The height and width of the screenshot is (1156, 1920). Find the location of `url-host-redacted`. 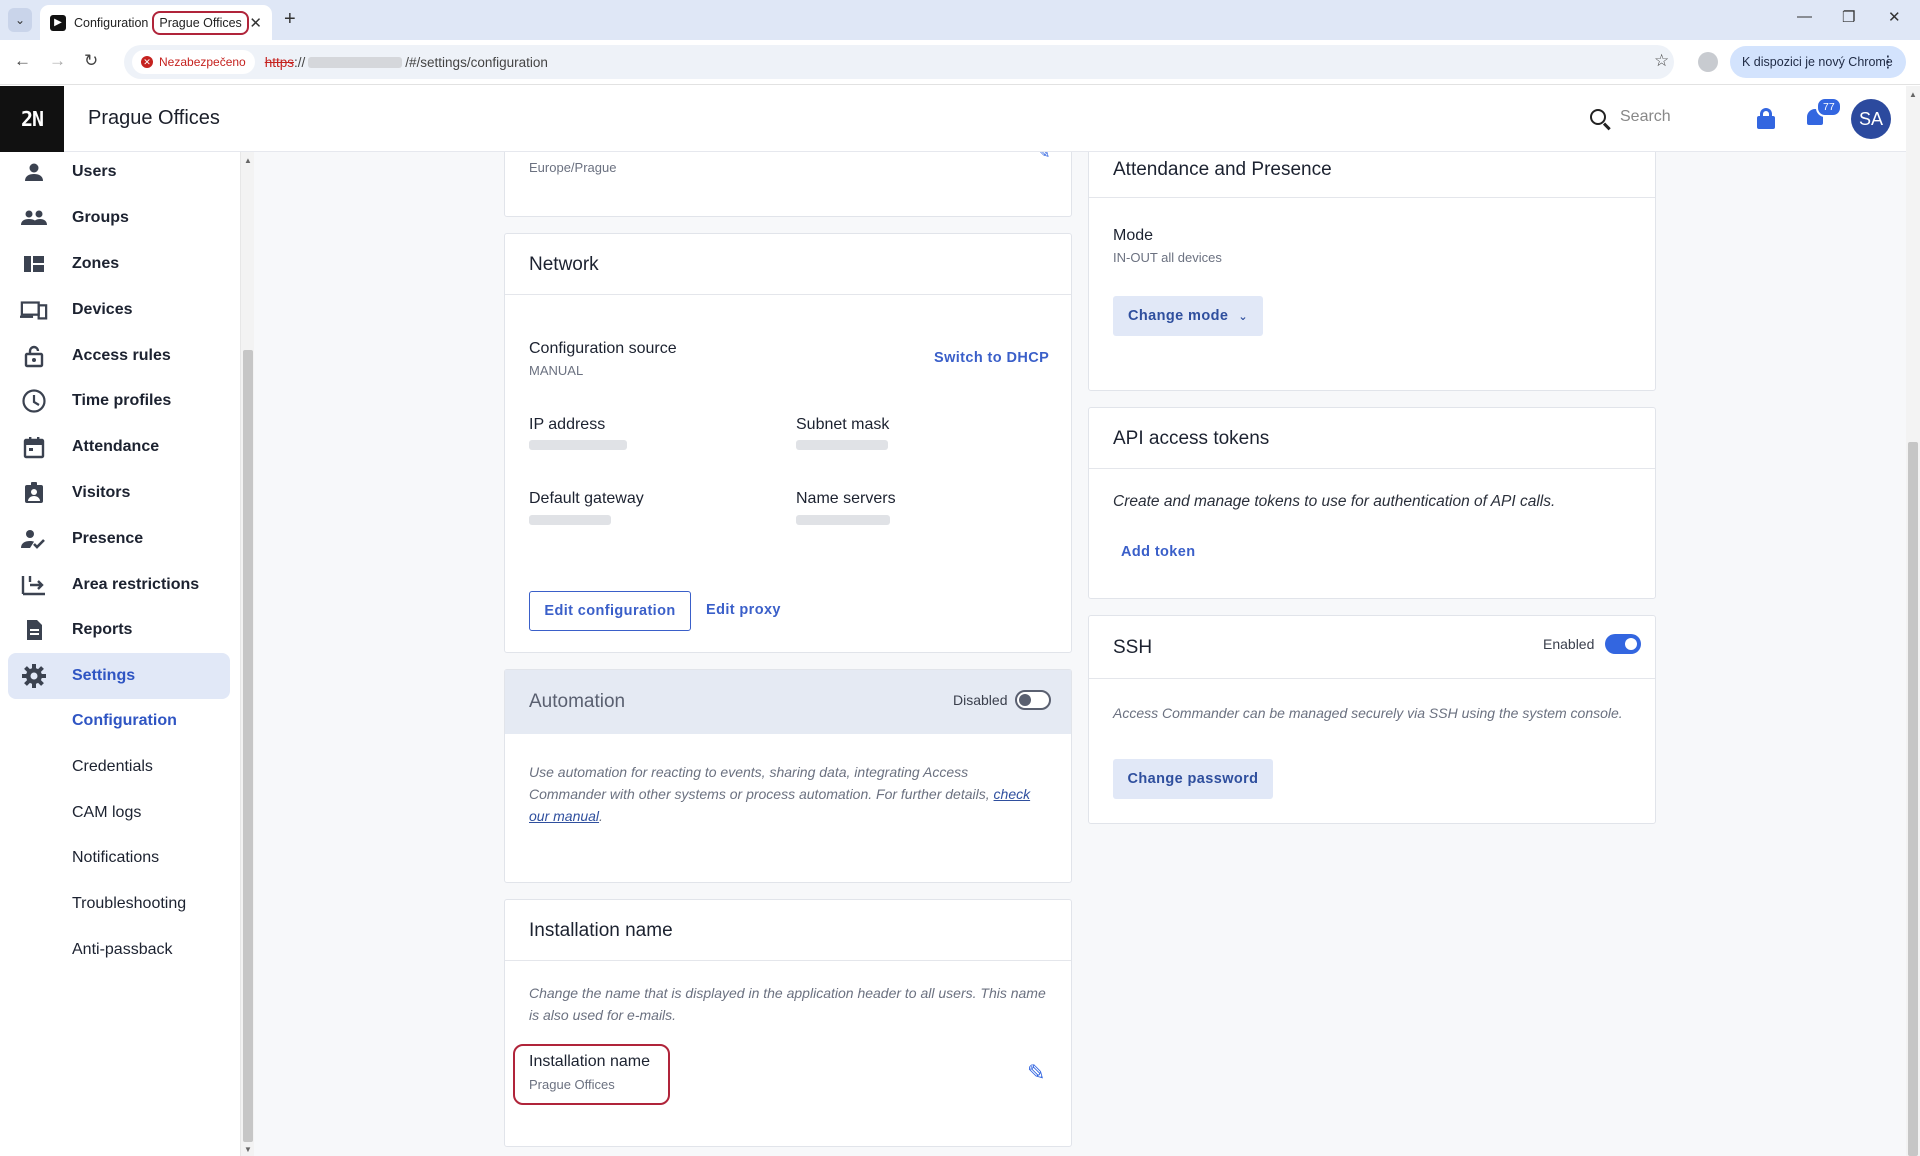

url-host-redacted is located at coordinates (355, 62).